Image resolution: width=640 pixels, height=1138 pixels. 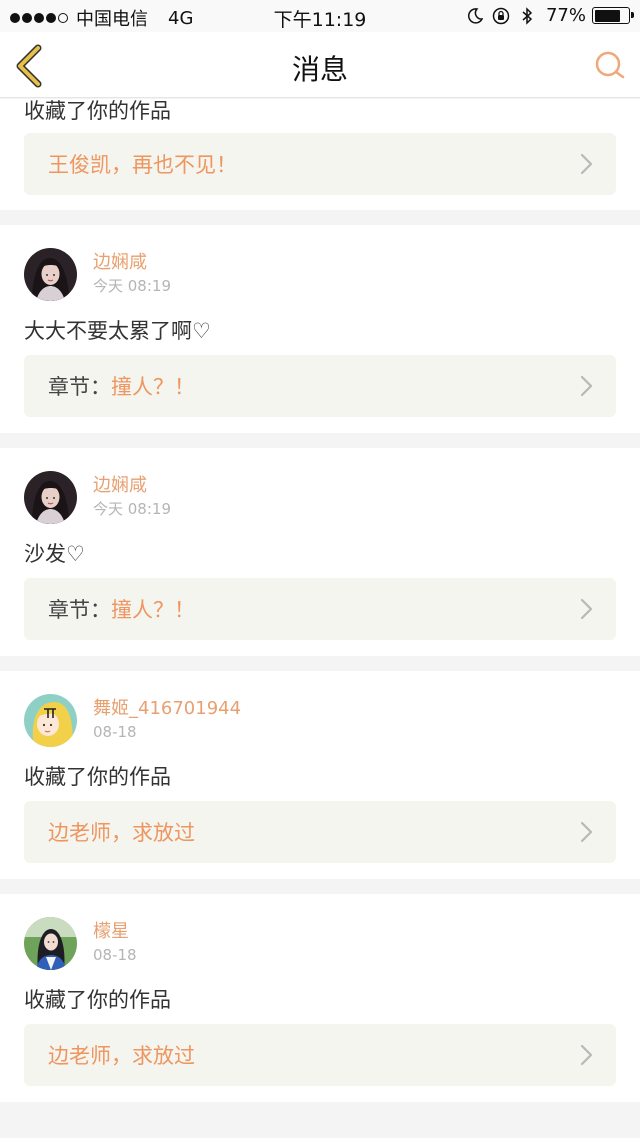 I want to click on message-header: 檬星 08-18, so click(x=80, y=943).